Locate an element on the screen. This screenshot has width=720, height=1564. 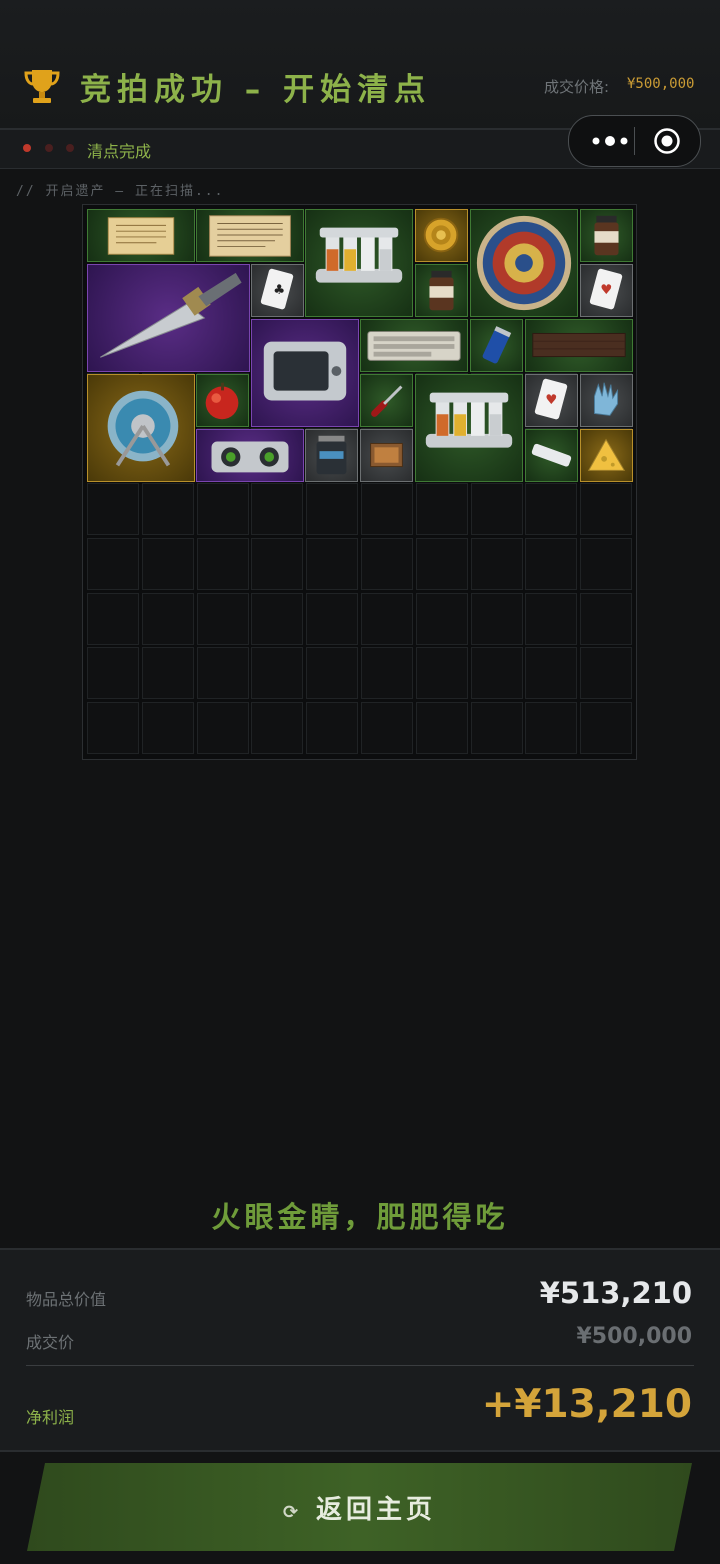
item-cheese-wedge is located at coordinates (606, 455).